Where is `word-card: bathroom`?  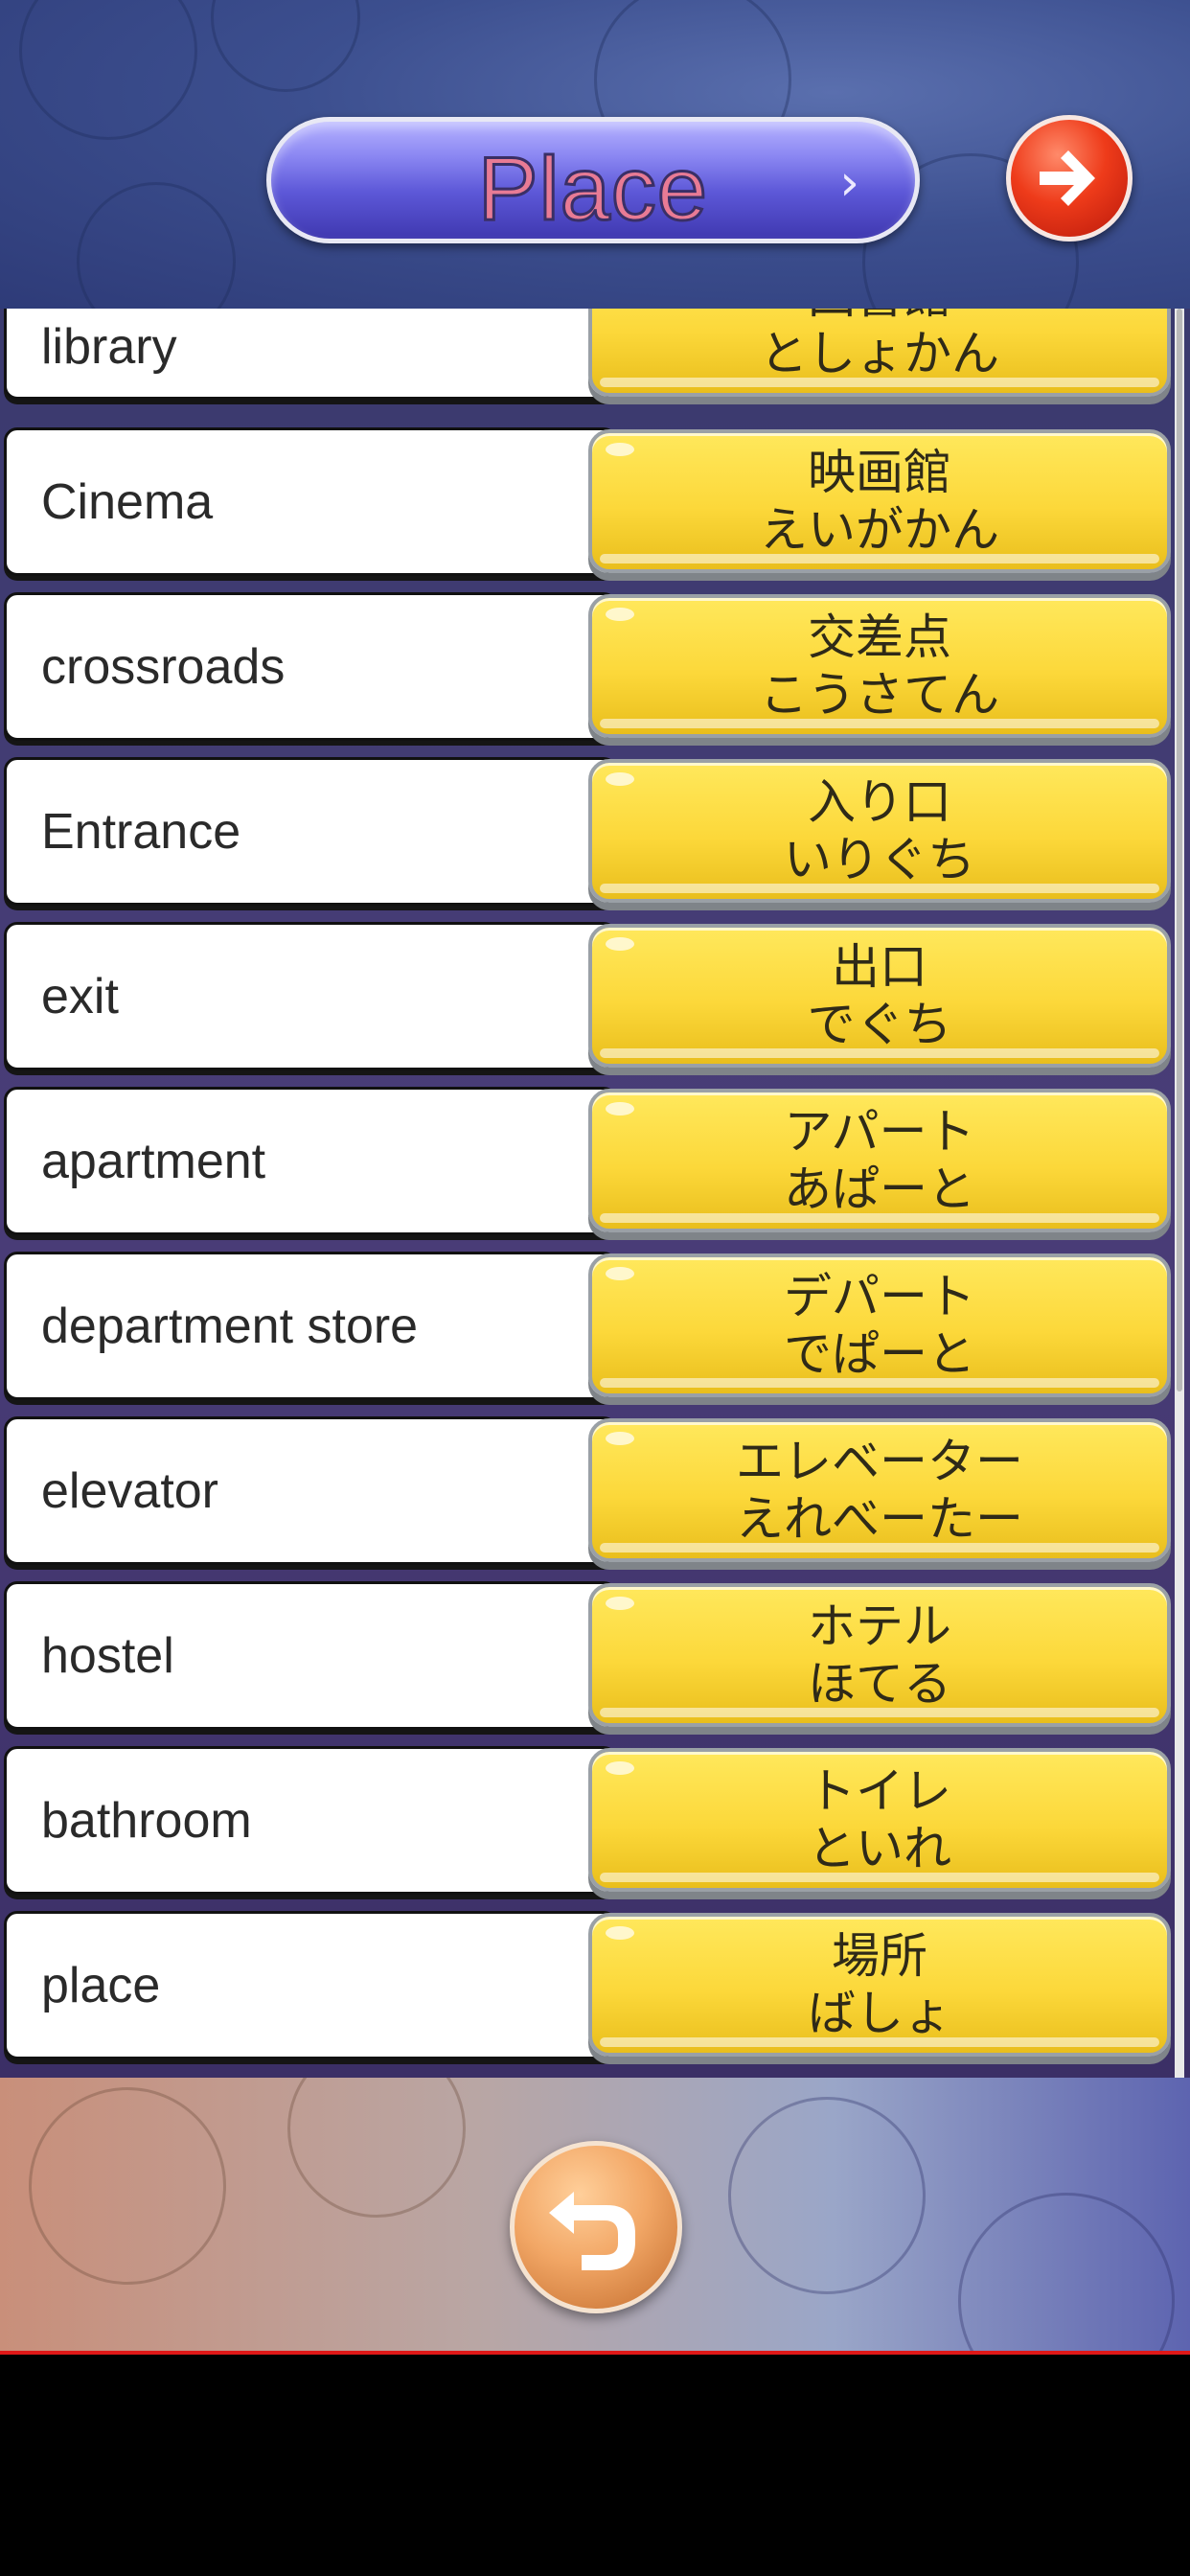
word-card: bathroom is located at coordinates (311, 1820).